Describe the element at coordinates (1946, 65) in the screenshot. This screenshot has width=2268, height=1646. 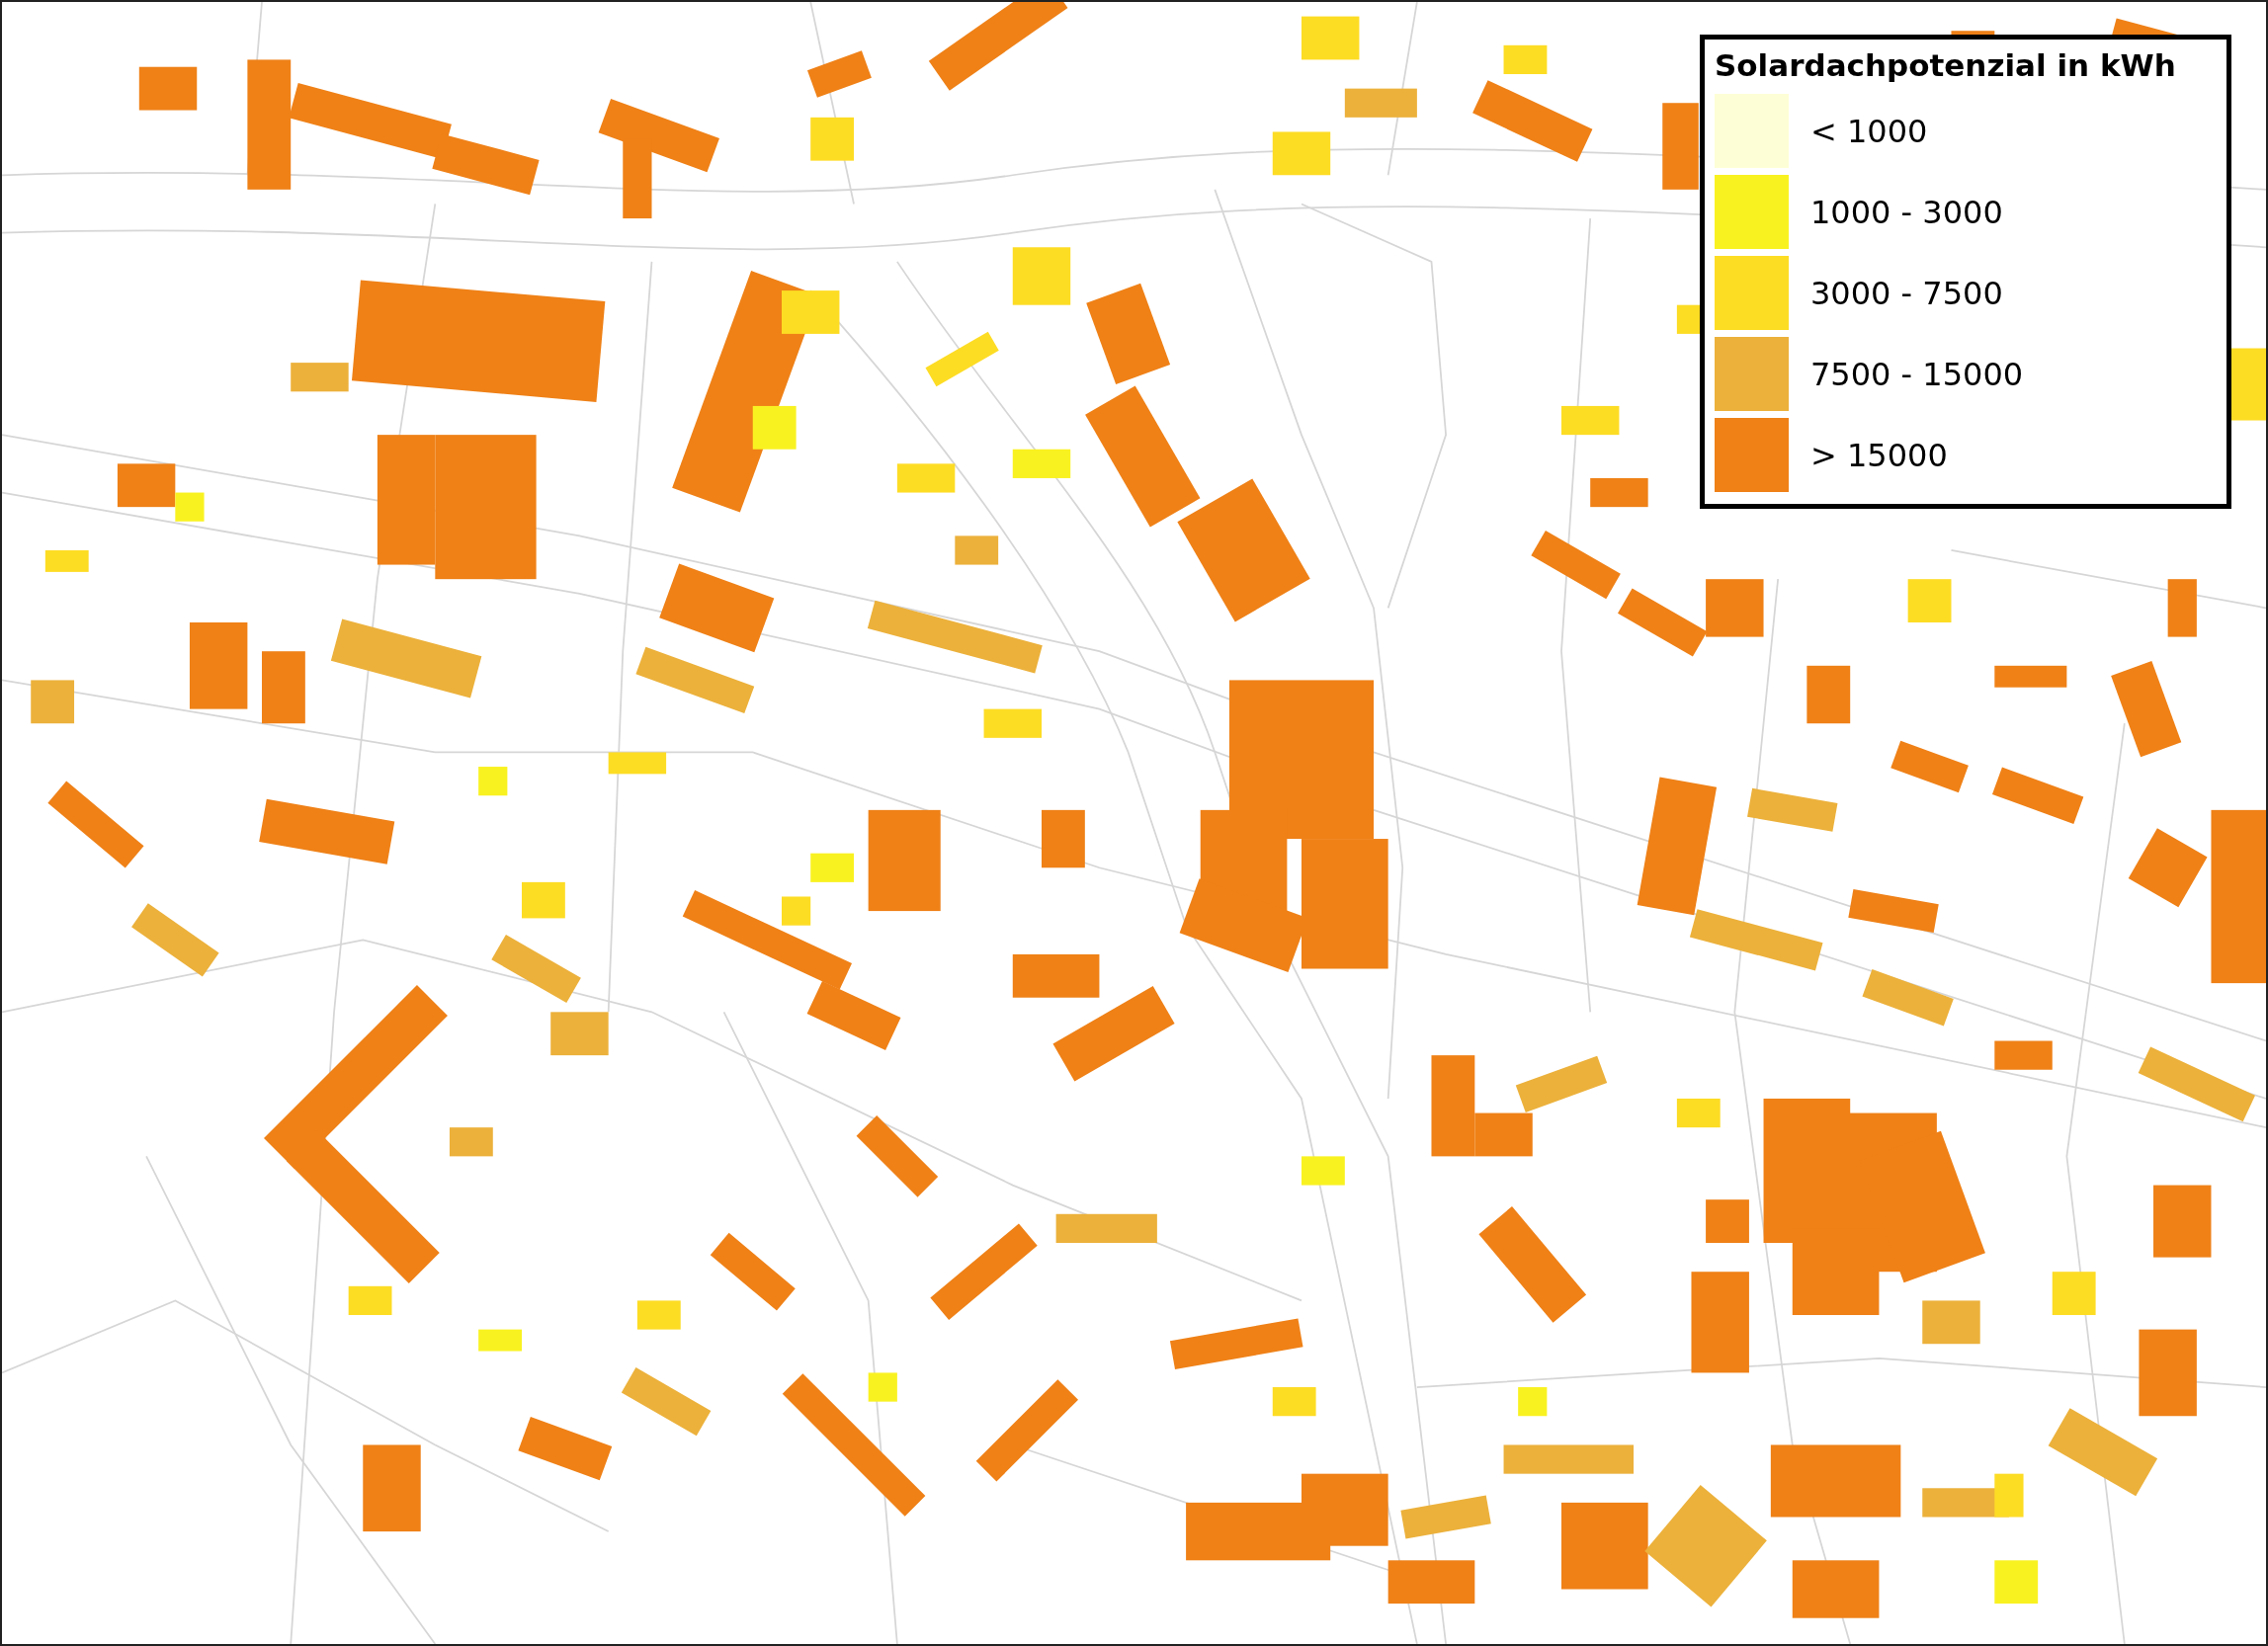
I see `legend-title: Solardachpotenzial in kWh` at that location.